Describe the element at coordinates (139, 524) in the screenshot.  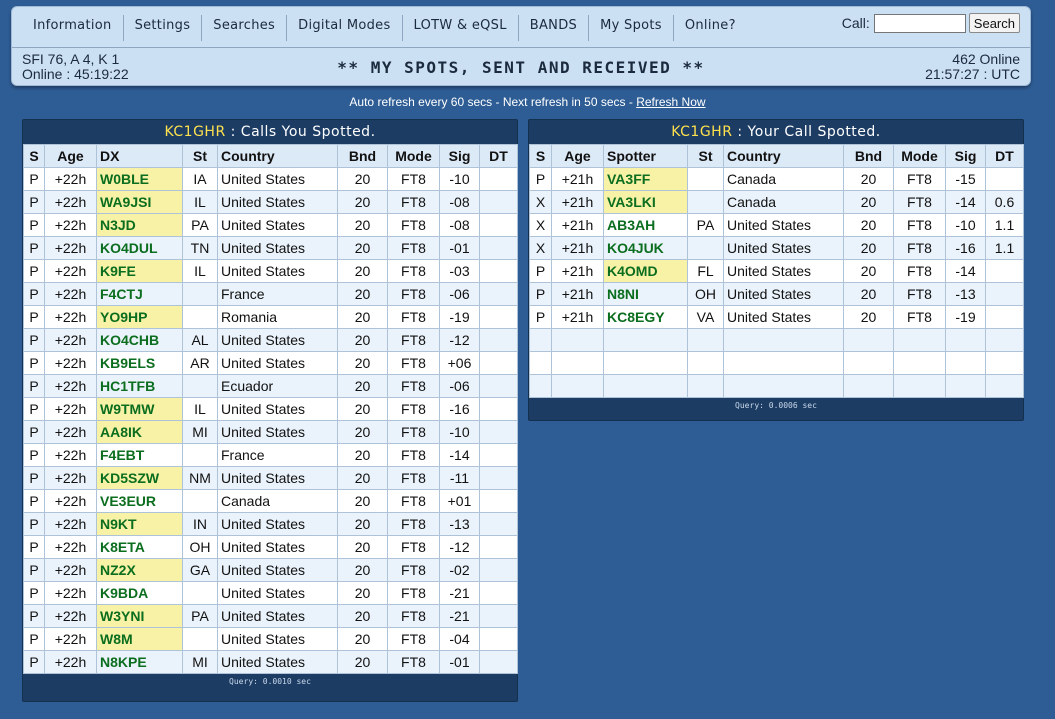
I see `cell-callsign: N9KT` at that location.